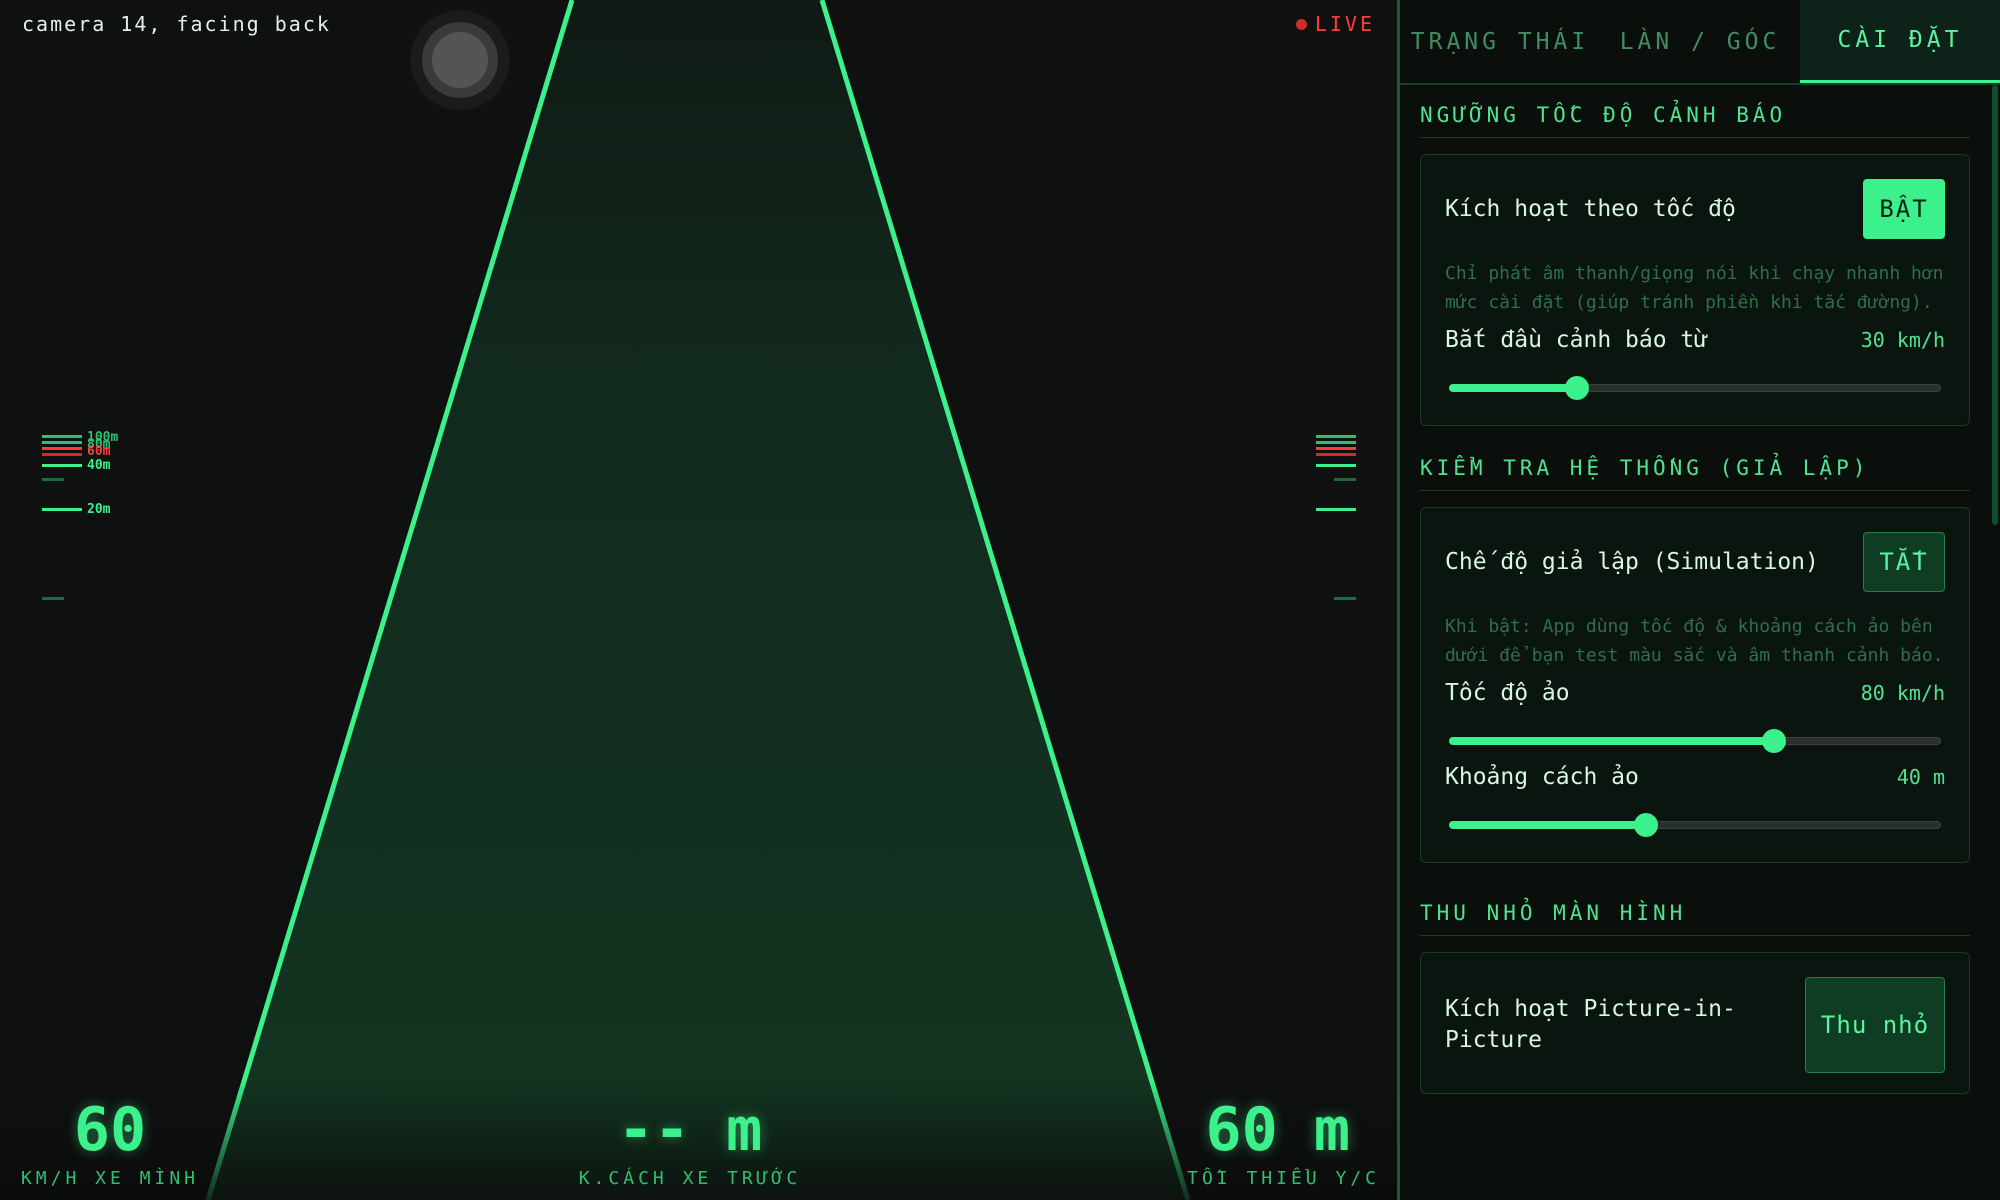  Describe the element at coordinates (1695, 111) in the screenshot. I see `section-title-speed-threshold: NGƯỠNG TỐC ĐỘ CẢNH BÁO` at that location.